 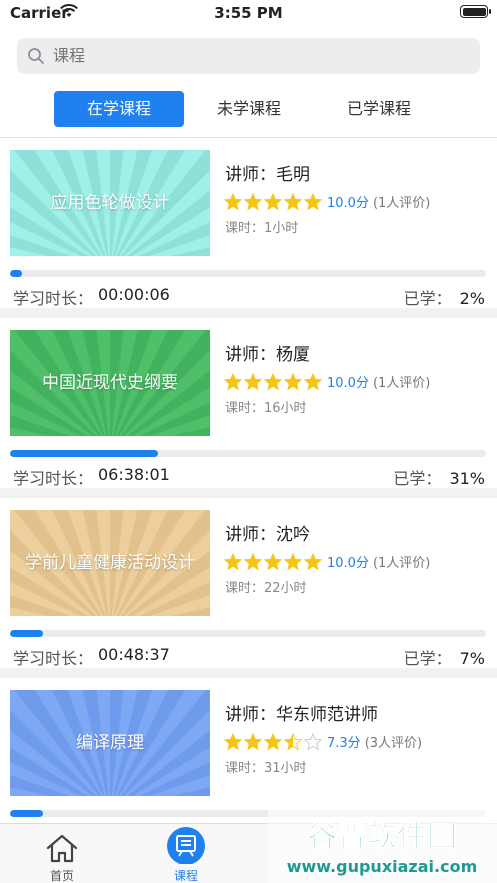 What do you see at coordinates (472, 298) in the screenshot?
I see `learned-value: 2%` at bounding box center [472, 298].